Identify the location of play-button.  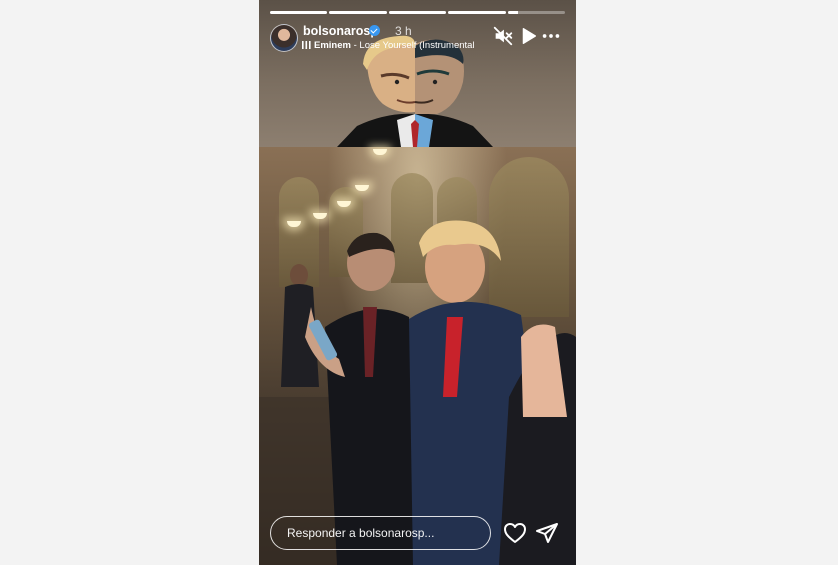
(528, 36).